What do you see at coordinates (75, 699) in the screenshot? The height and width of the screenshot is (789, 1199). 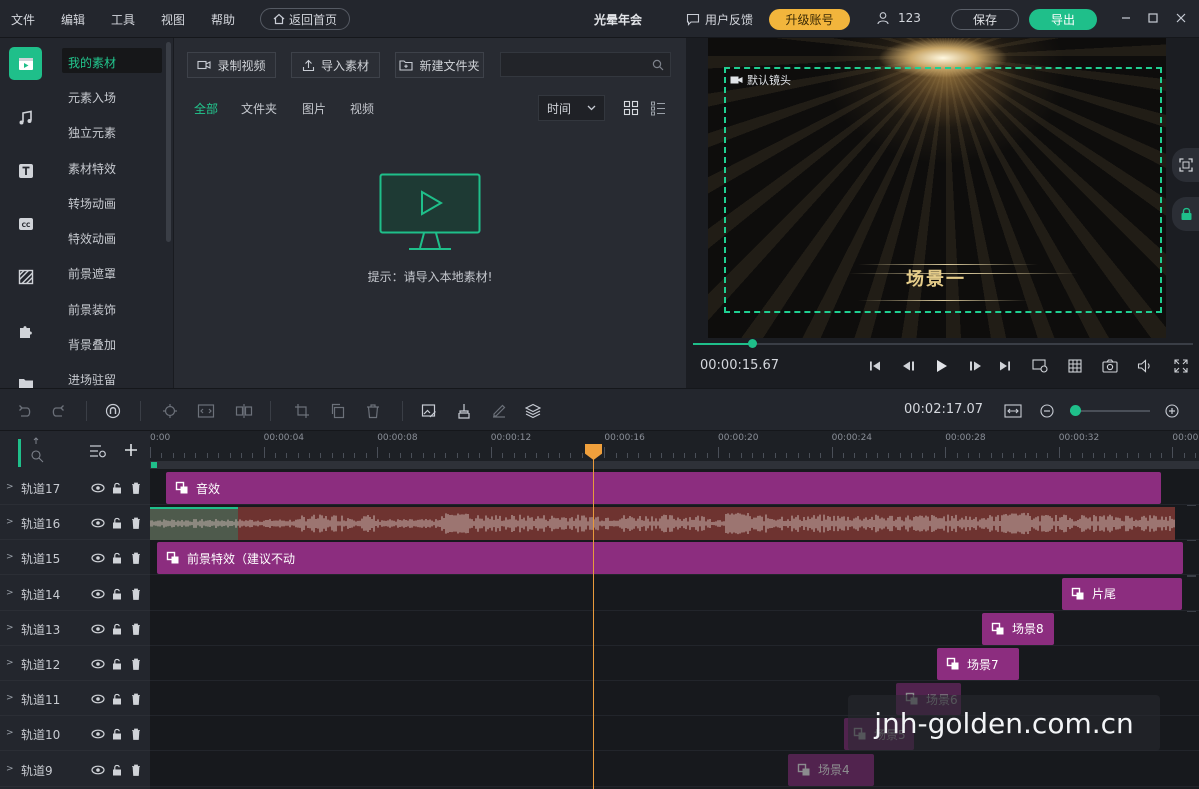 I see `track-header: > 轨道11` at bounding box center [75, 699].